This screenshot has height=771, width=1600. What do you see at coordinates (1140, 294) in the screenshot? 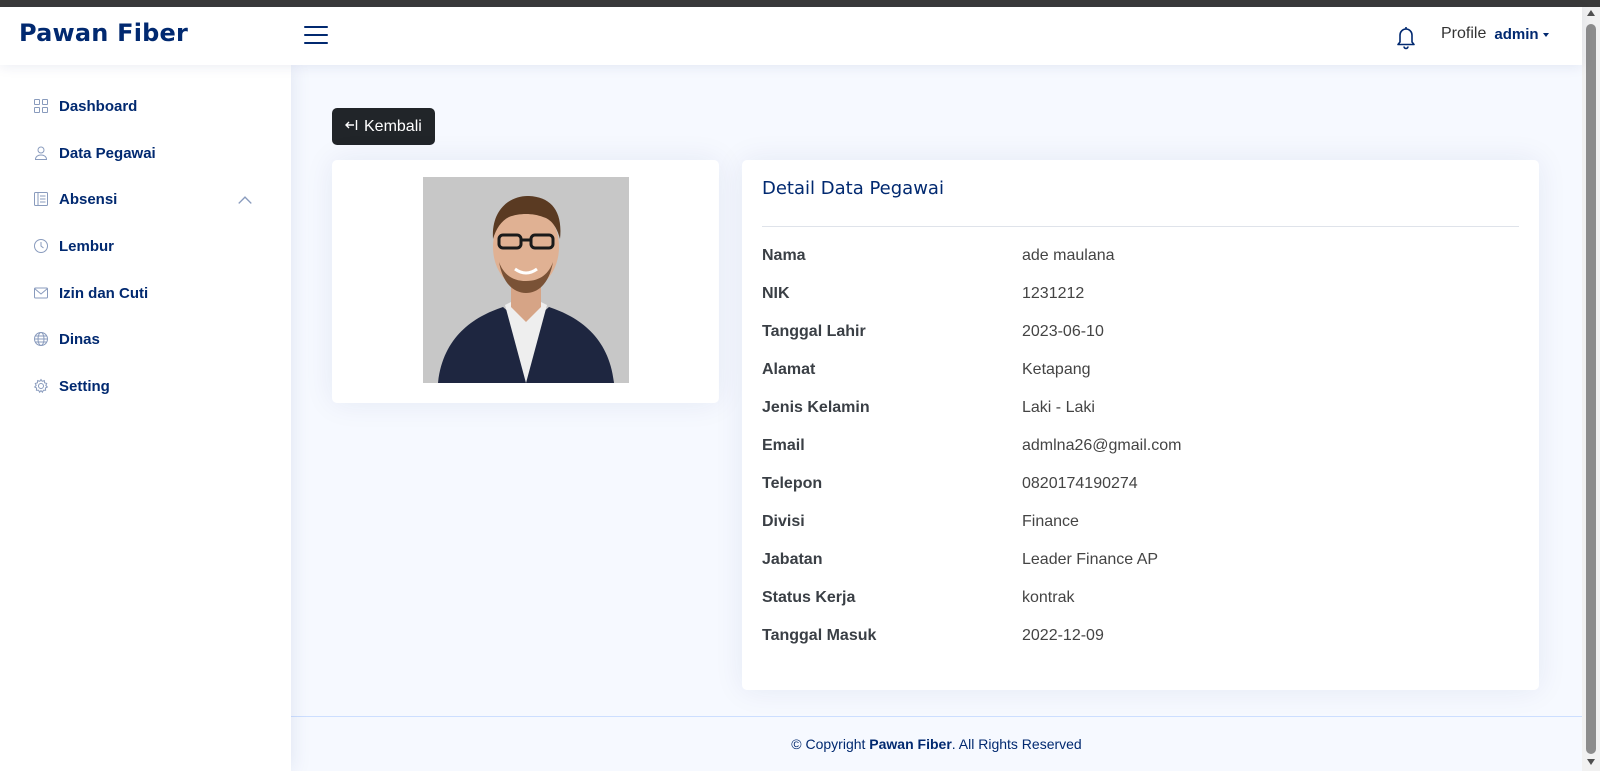
I see `detail-row-nik: NIK 1231212` at bounding box center [1140, 294].